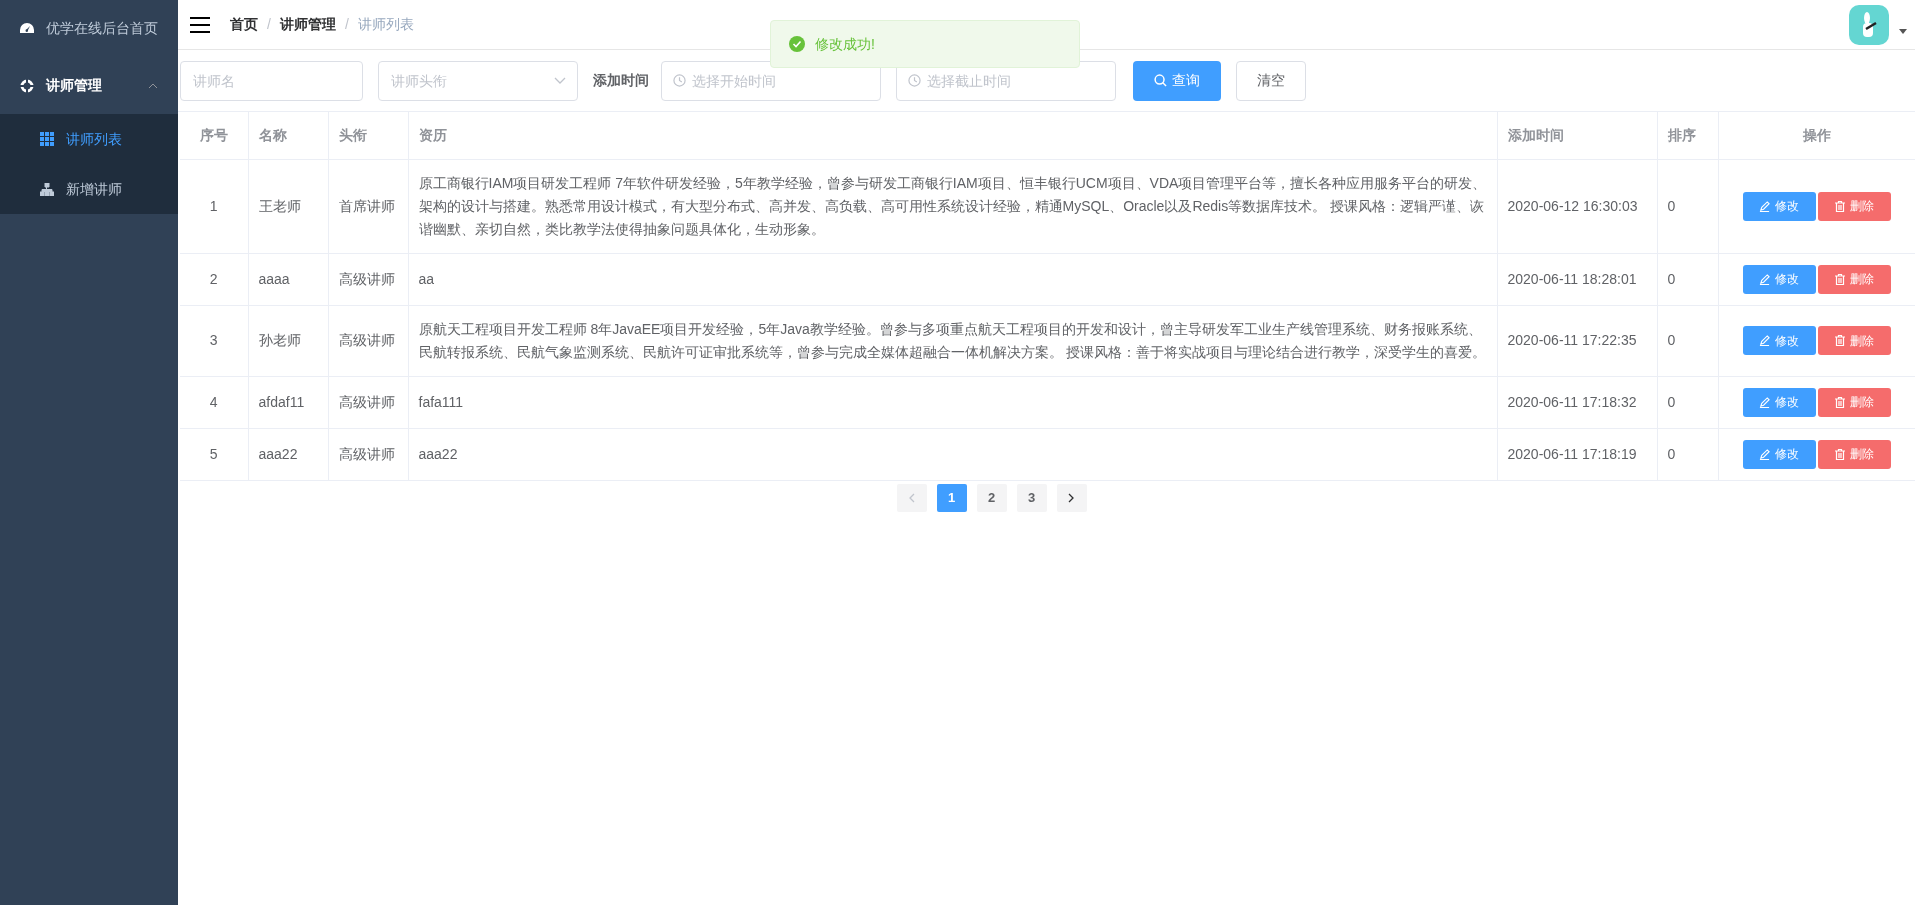 The width and height of the screenshot is (1915, 905). What do you see at coordinates (288, 135) in the screenshot?
I see `column-header: 名称` at bounding box center [288, 135].